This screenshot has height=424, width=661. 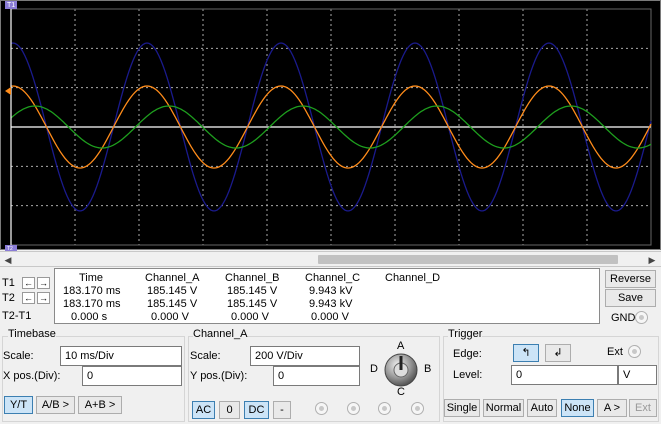 I want to click on channel-title: Channel_A, so click(x=220, y=334).